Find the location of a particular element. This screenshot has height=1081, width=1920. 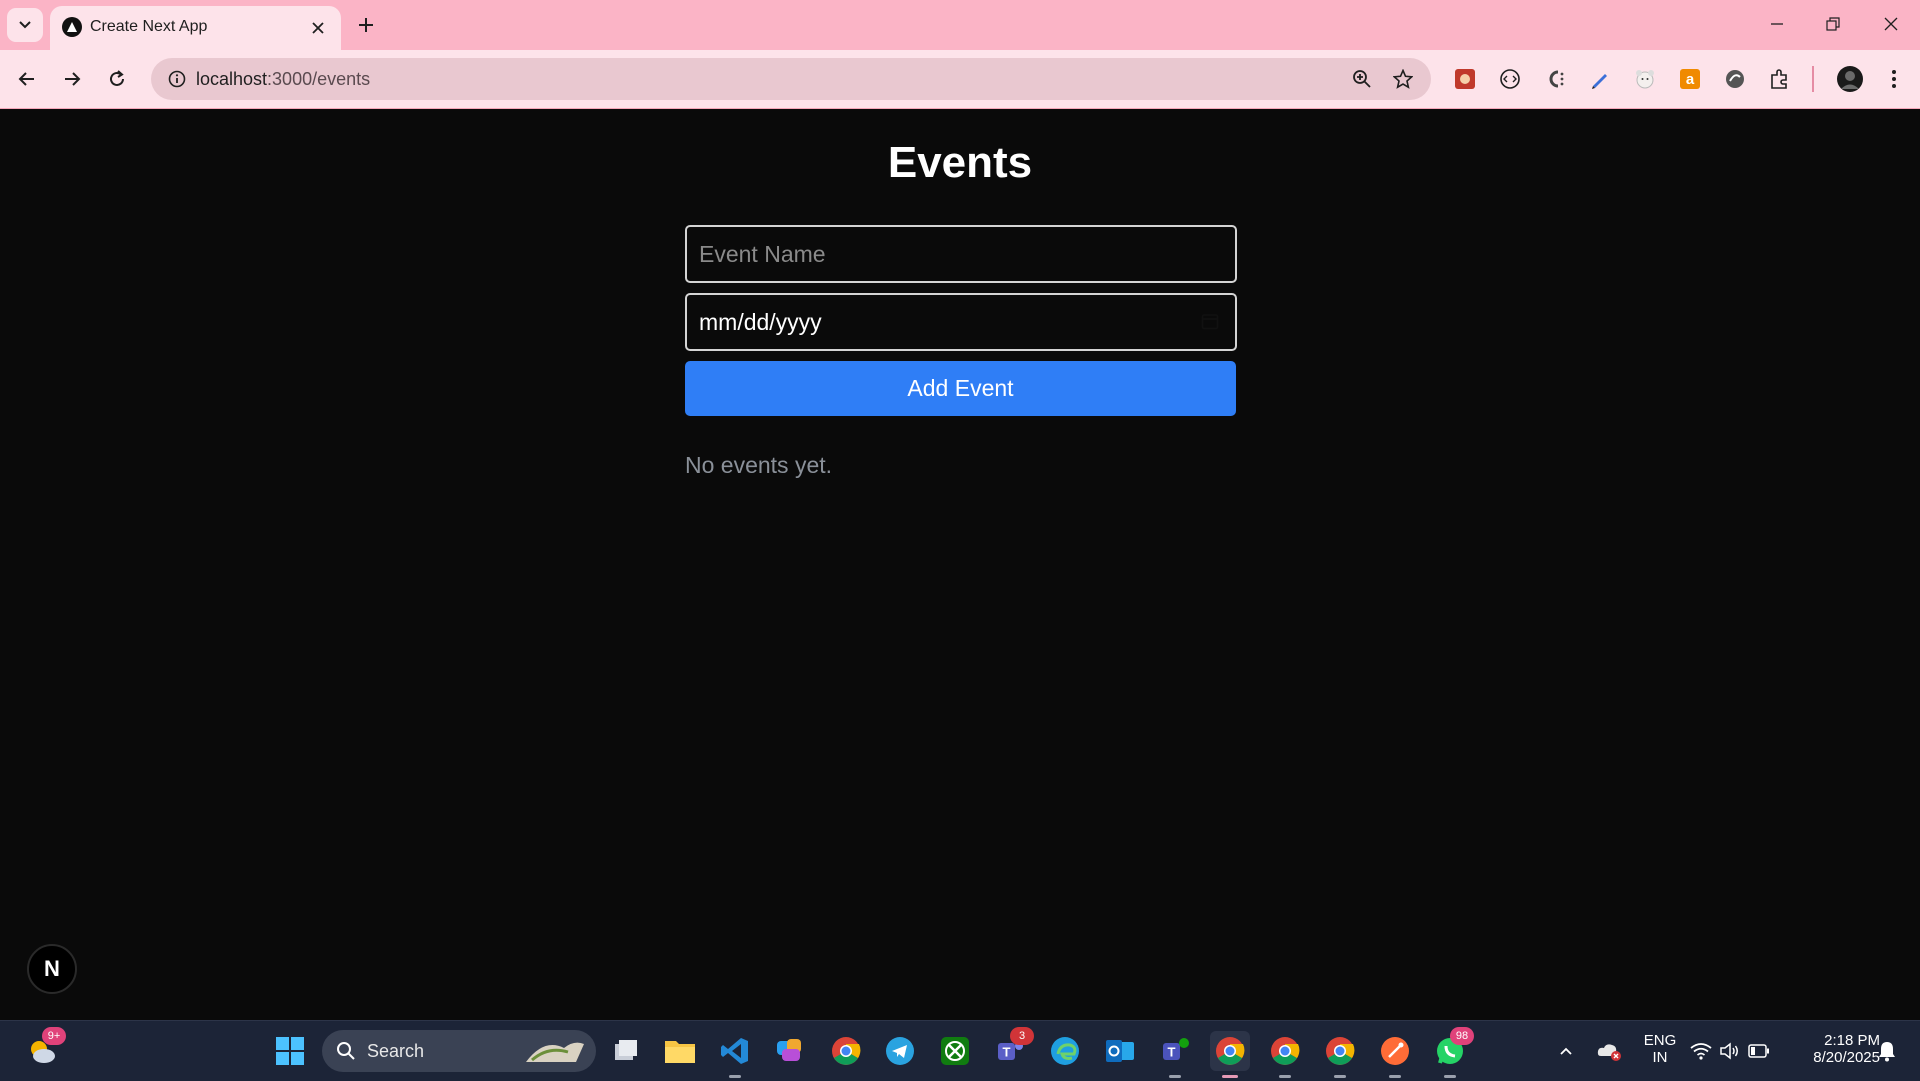

xbox-button is located at coordinates (955, 1051).